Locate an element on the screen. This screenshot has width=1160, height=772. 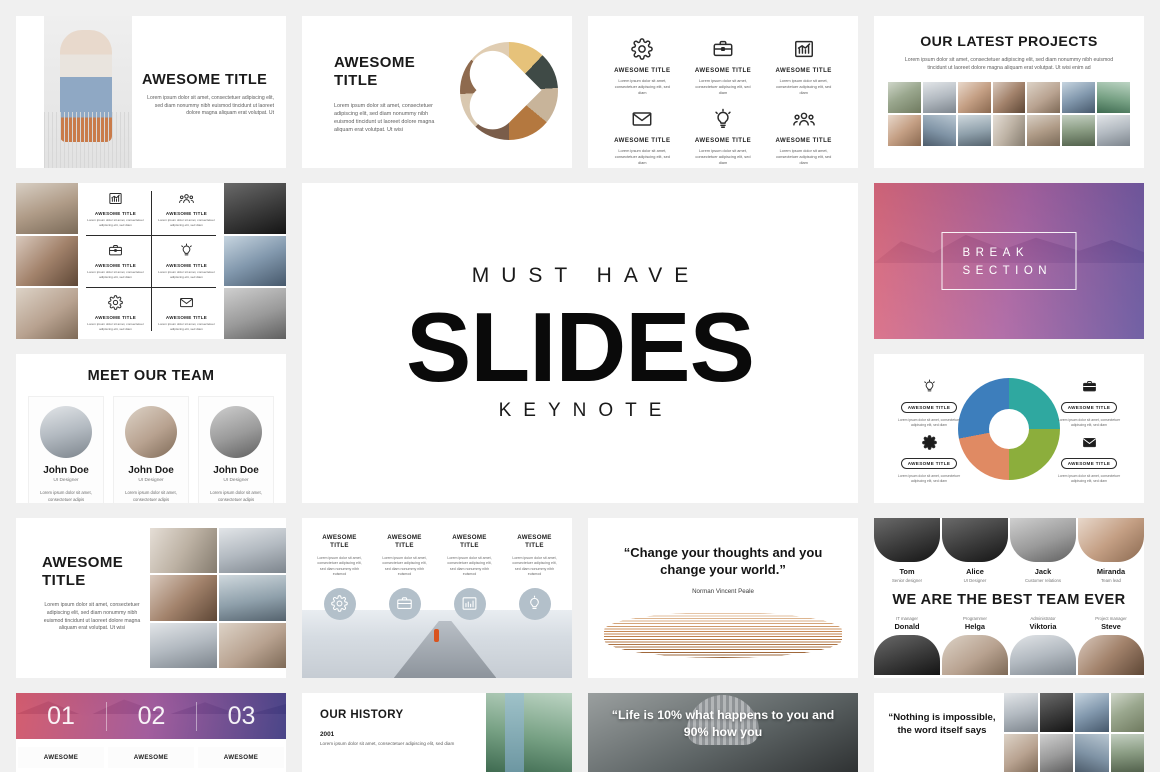
lightbulb-icon is located at coordinates (534, 603).